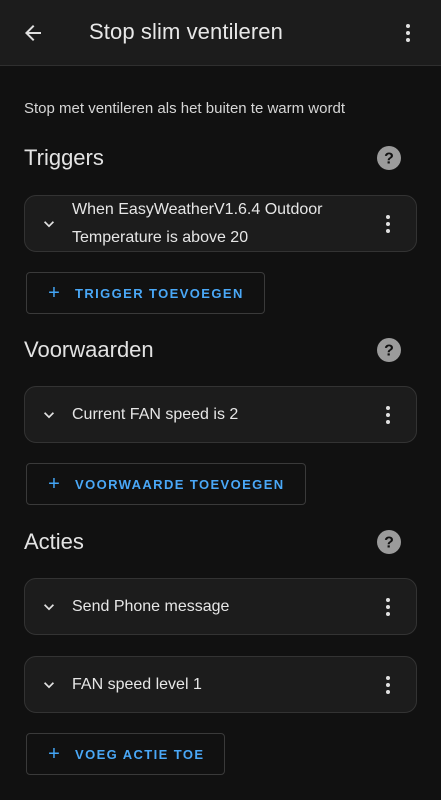  What do you see at coordinates (186, 31) in the screenshot?
I see `page-title: Stop slim ventileren` at bounding box center [186, 31].